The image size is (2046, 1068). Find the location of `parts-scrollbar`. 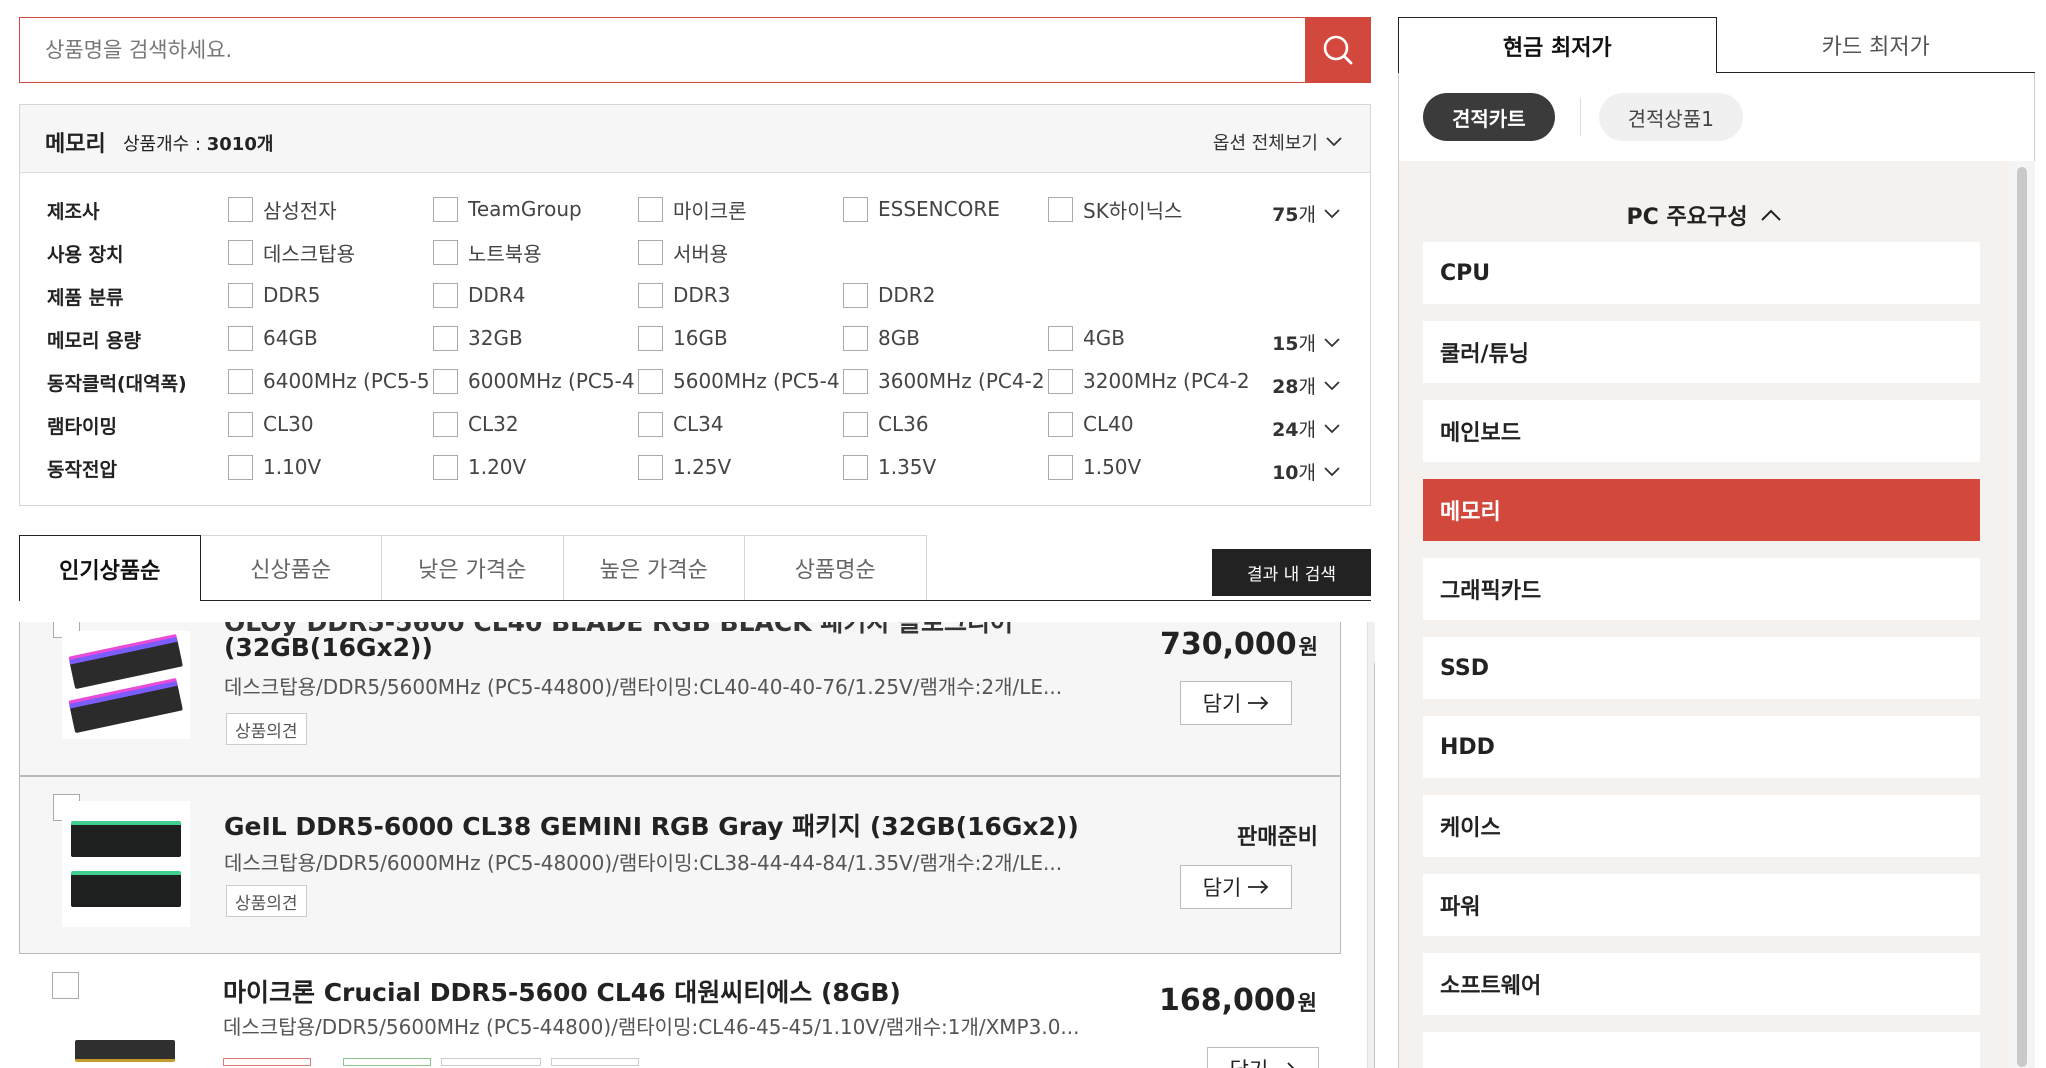

parts-scrollbar is located at coordinates (2022, 614).